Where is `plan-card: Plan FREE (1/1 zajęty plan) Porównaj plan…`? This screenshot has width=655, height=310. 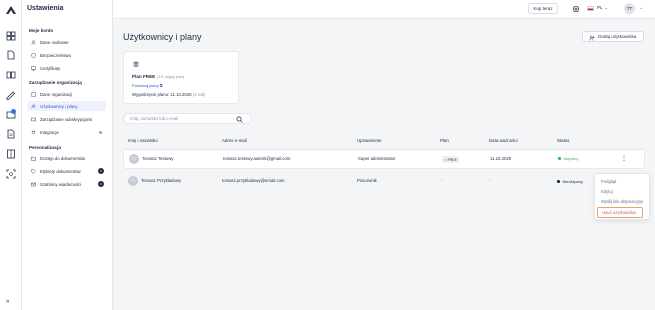 plan-card: Plan FREE (1/1 zajęty plan) Porównaj plan… is located at coordinates (181, 77).